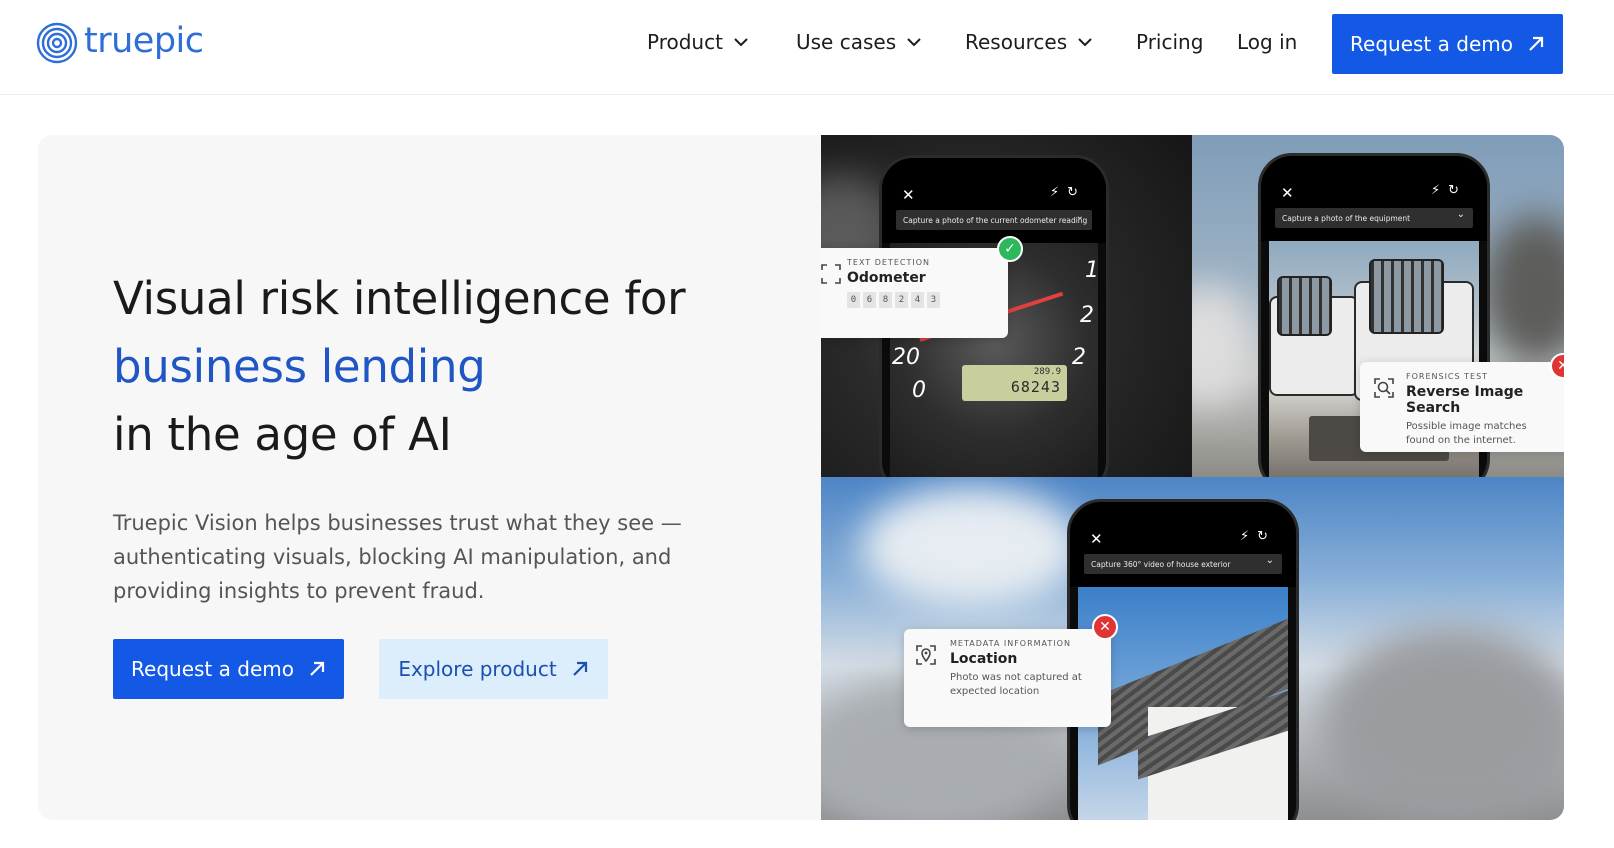 The height and width of the screenshot is (848, 1614). Describe the element at coordinates (1047, 372) in the screenshot. I see `trip-reading: 289.9` at that location.